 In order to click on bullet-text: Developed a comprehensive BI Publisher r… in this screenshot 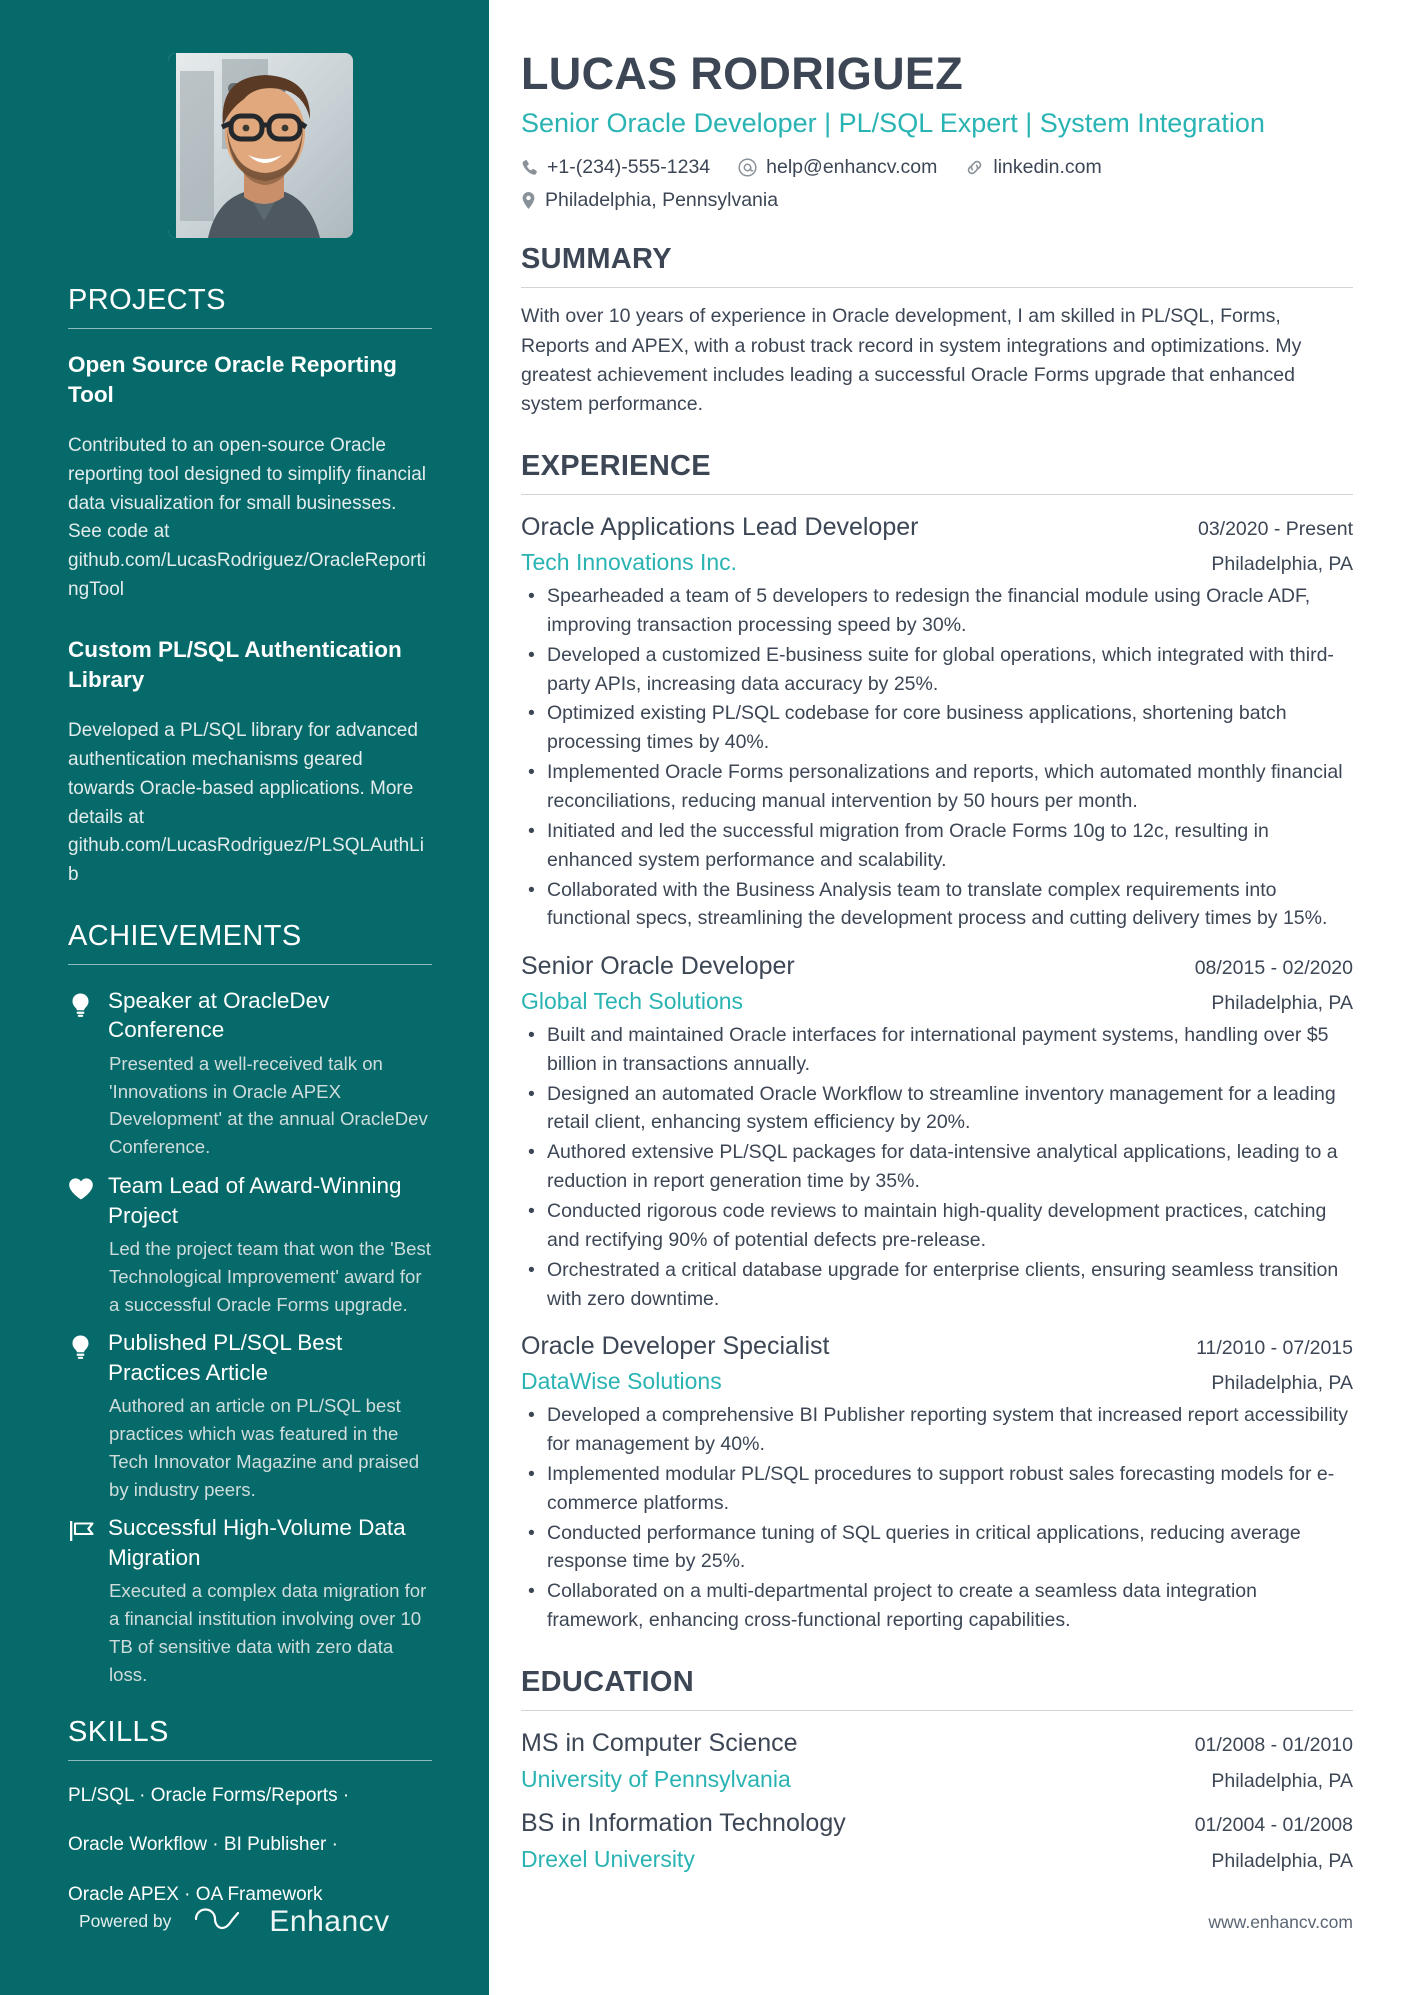, I will do `click(947, 1429)`.